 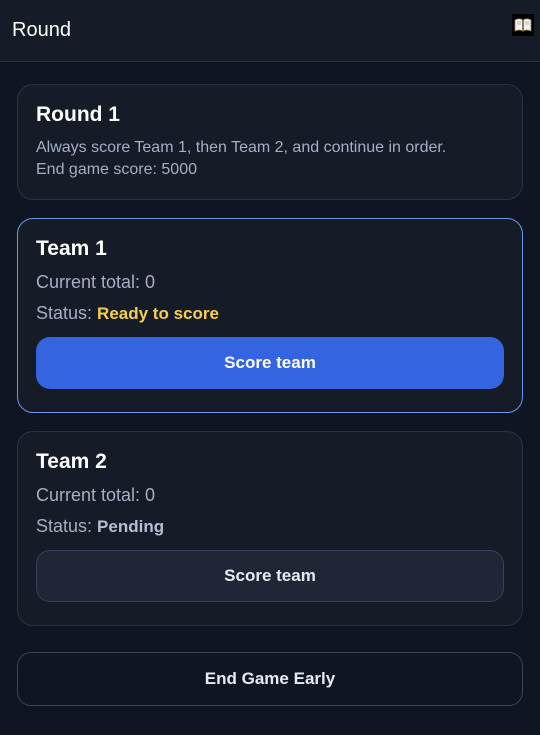 What do you see at coordinates (523, 24) in the screenshot?
I see `book-icon` at bounding box center [523, 24].